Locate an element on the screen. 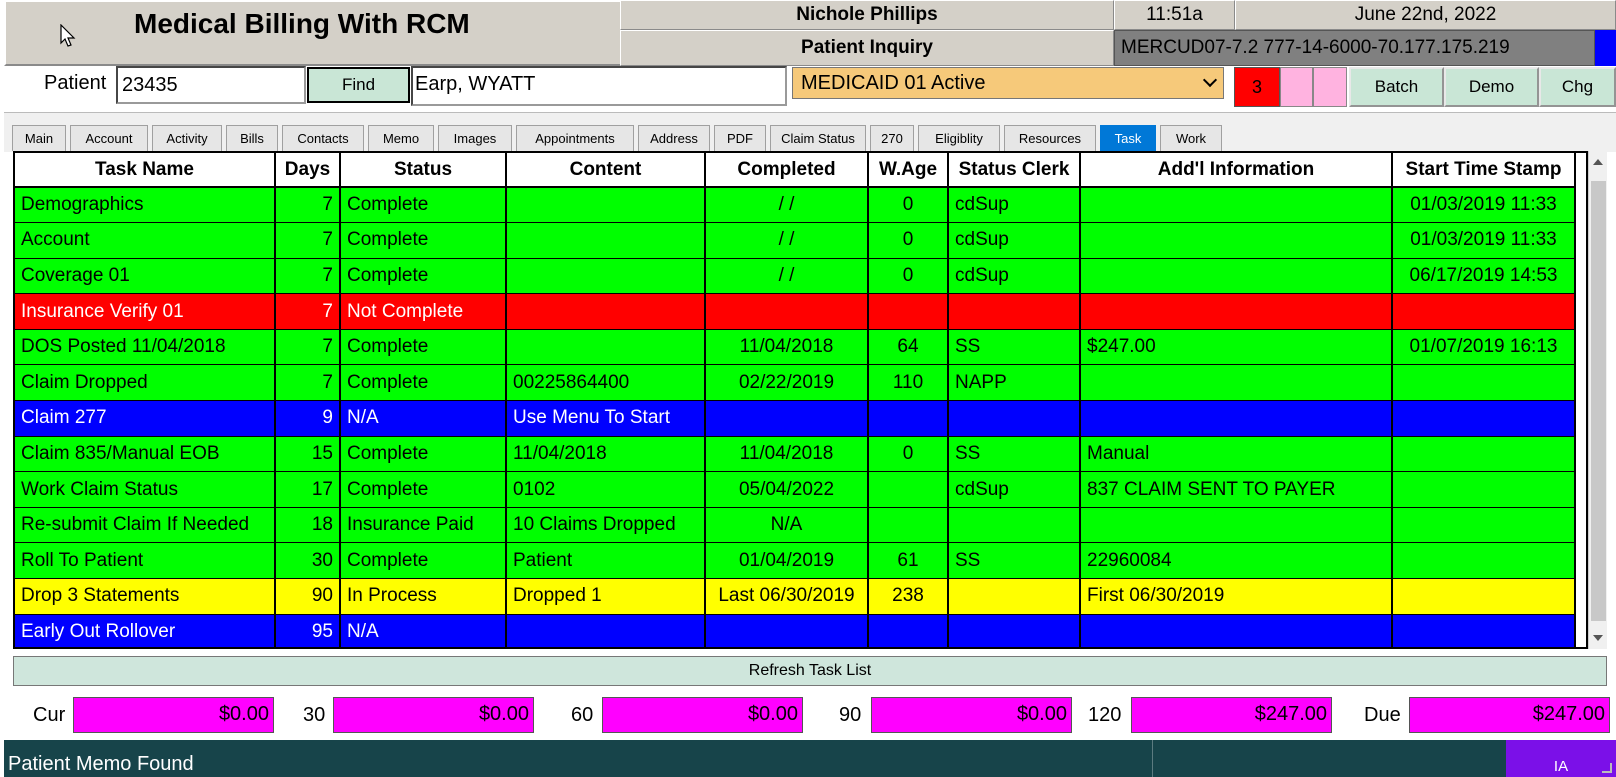 The height and width of the screenshot is (777, 1616). addl-info-cell: $247.00 is located at coordinates (1236, 347).